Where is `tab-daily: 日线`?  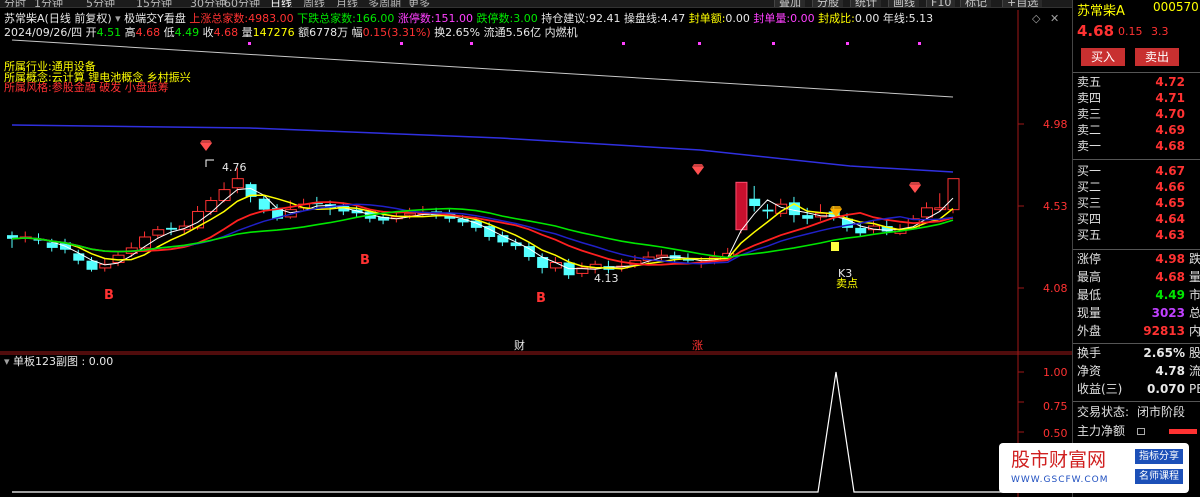
tab-daily: 日线 is located at coordinates (281, 3).